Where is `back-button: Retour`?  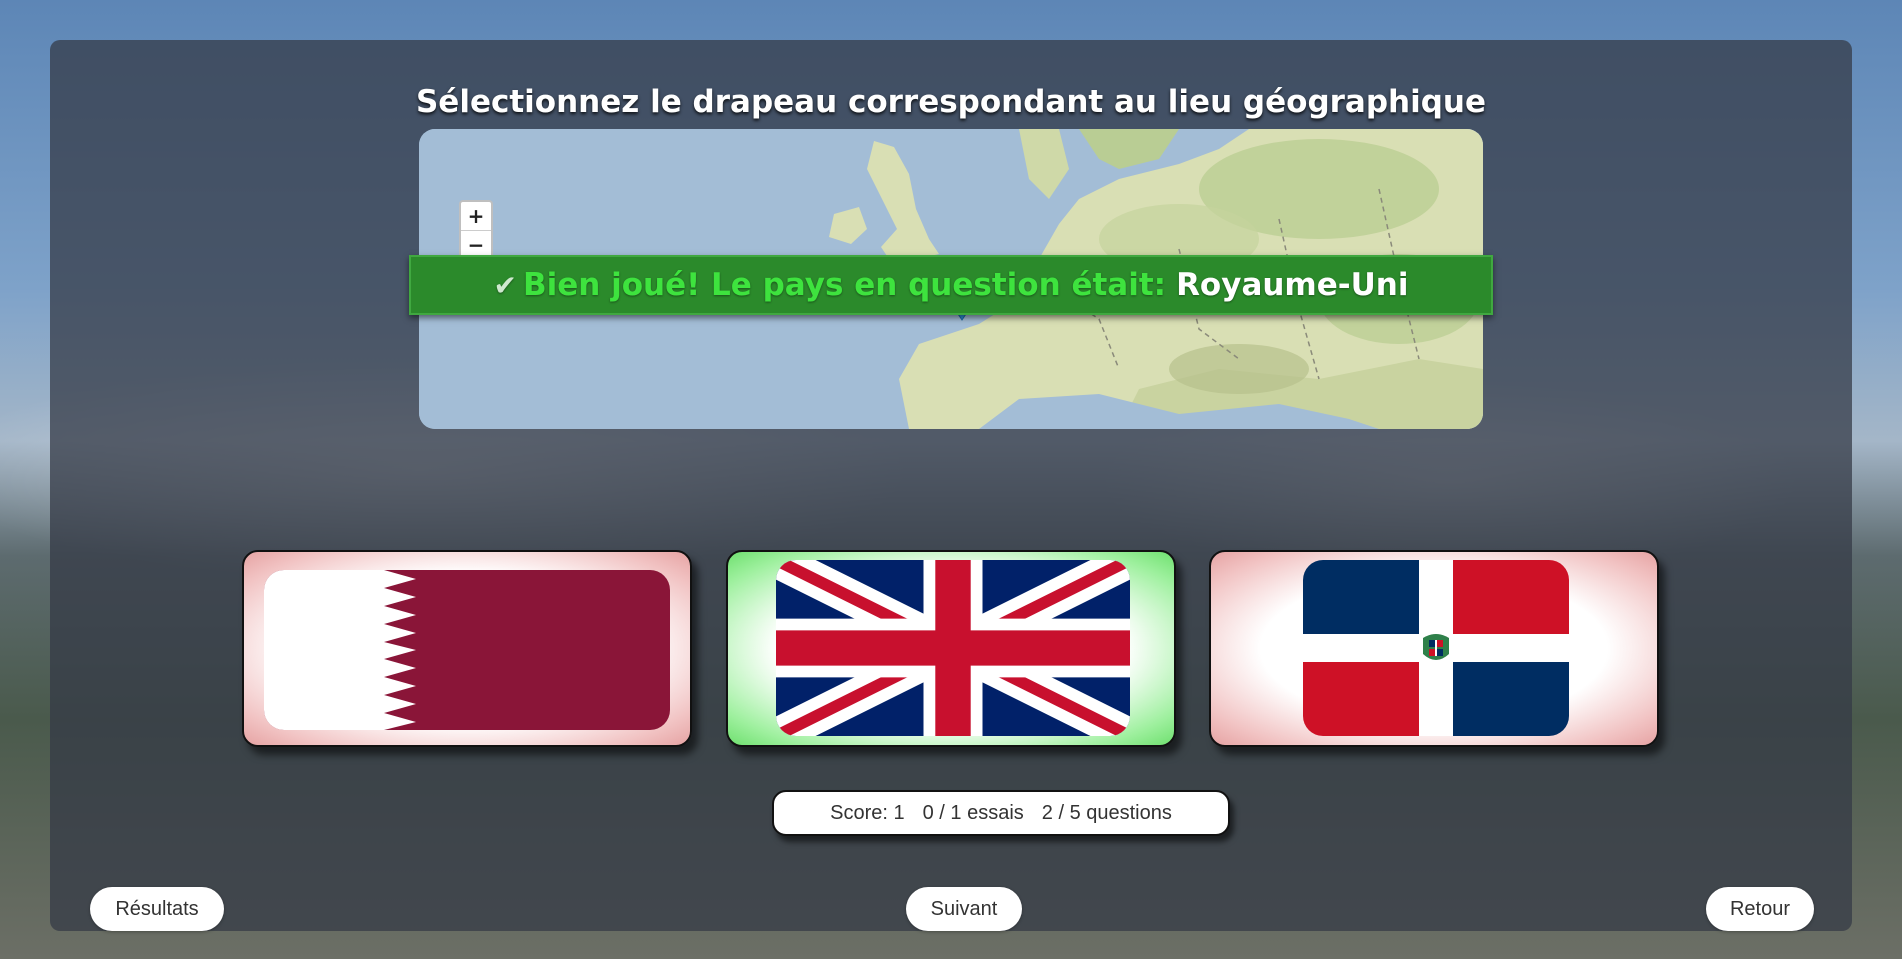 back-button: Retour is located at coordinates (1760, 909).